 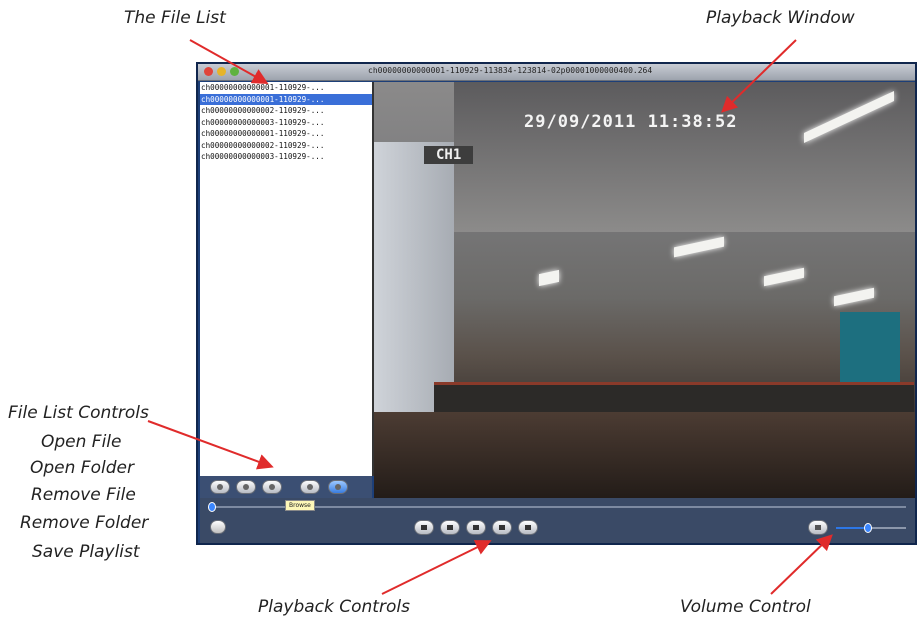 What do you see at coordinates (780, 18) in the screenshot?
I see `annotation-playback-window: Playback Window` at bounding box center [780, 18].